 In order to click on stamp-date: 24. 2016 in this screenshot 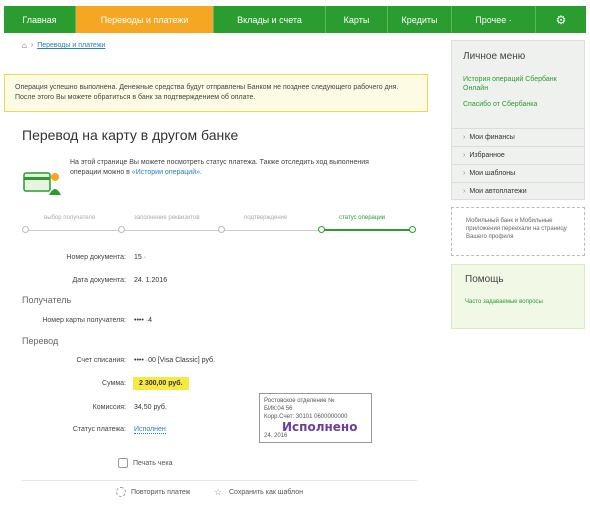, I will do `click(276, 436)`.